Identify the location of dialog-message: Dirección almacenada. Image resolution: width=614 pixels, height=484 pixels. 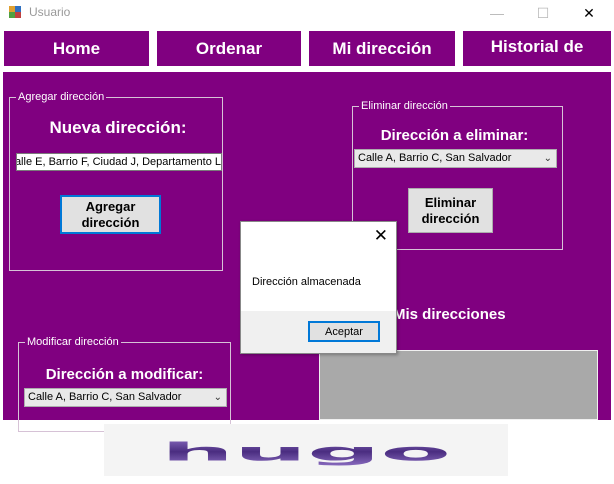
(306, 282).